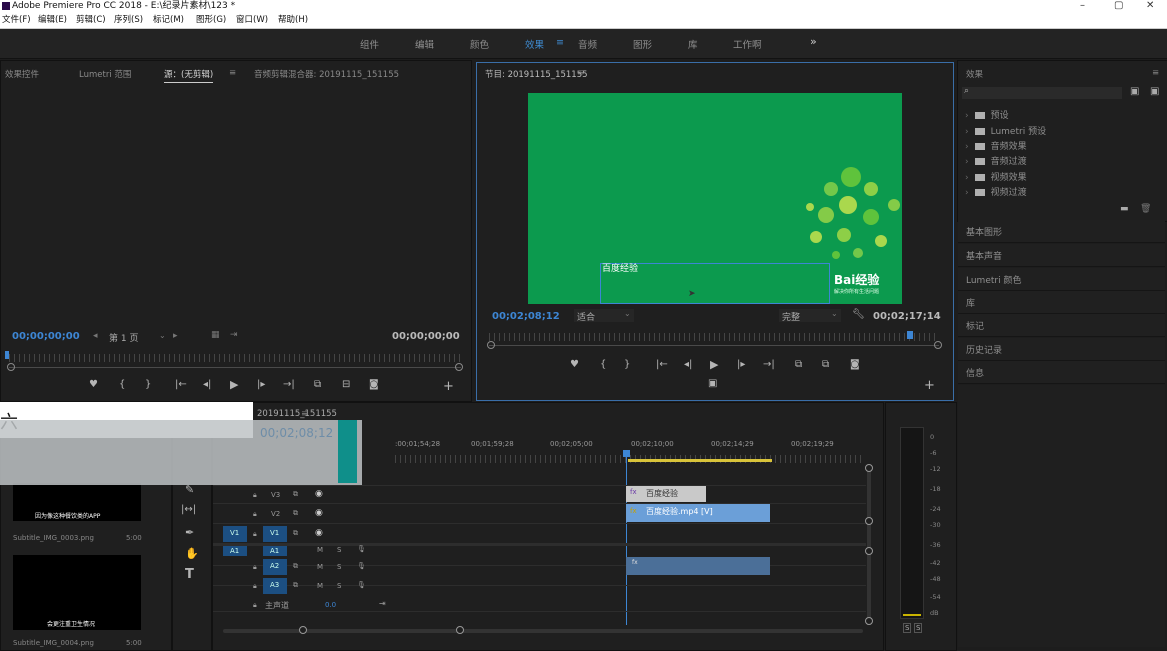  I want to click on source-patch-v1: V1, so click(235, 534).